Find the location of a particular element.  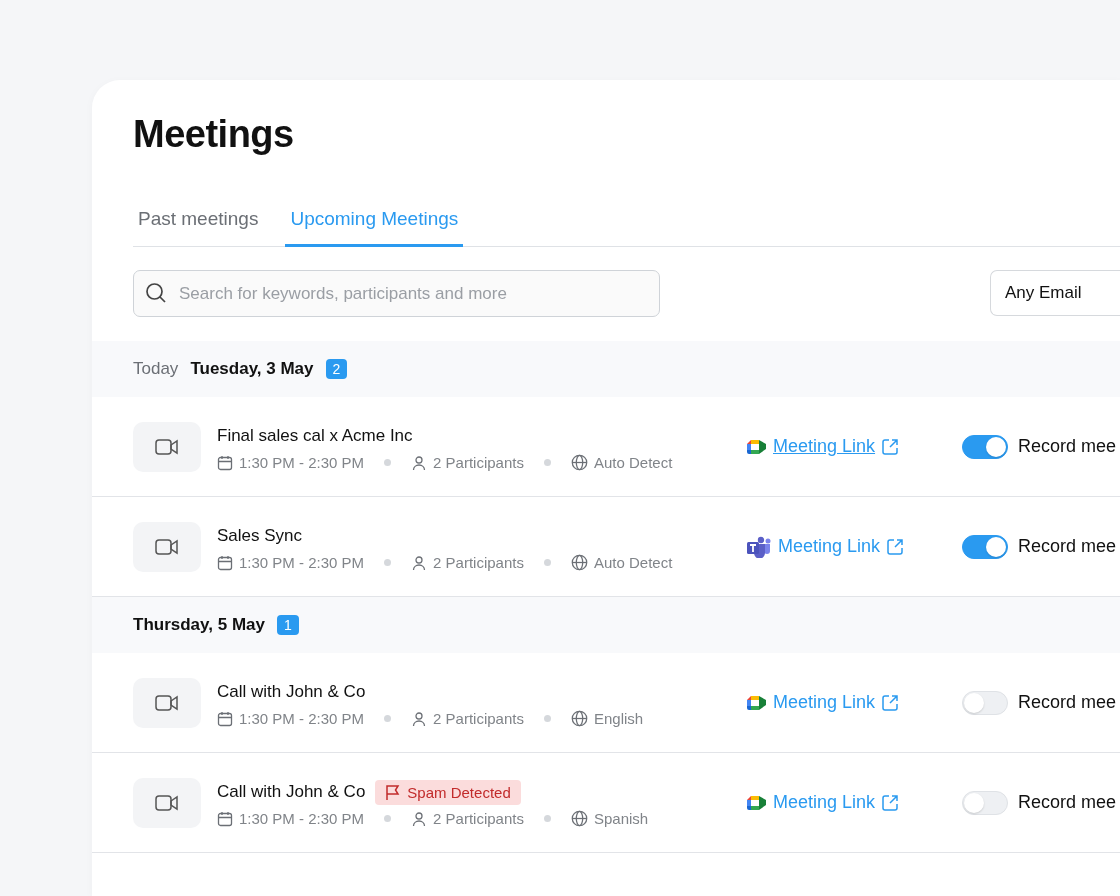

date-label: Thursday, 5 May is located at coordinates (199, 625).